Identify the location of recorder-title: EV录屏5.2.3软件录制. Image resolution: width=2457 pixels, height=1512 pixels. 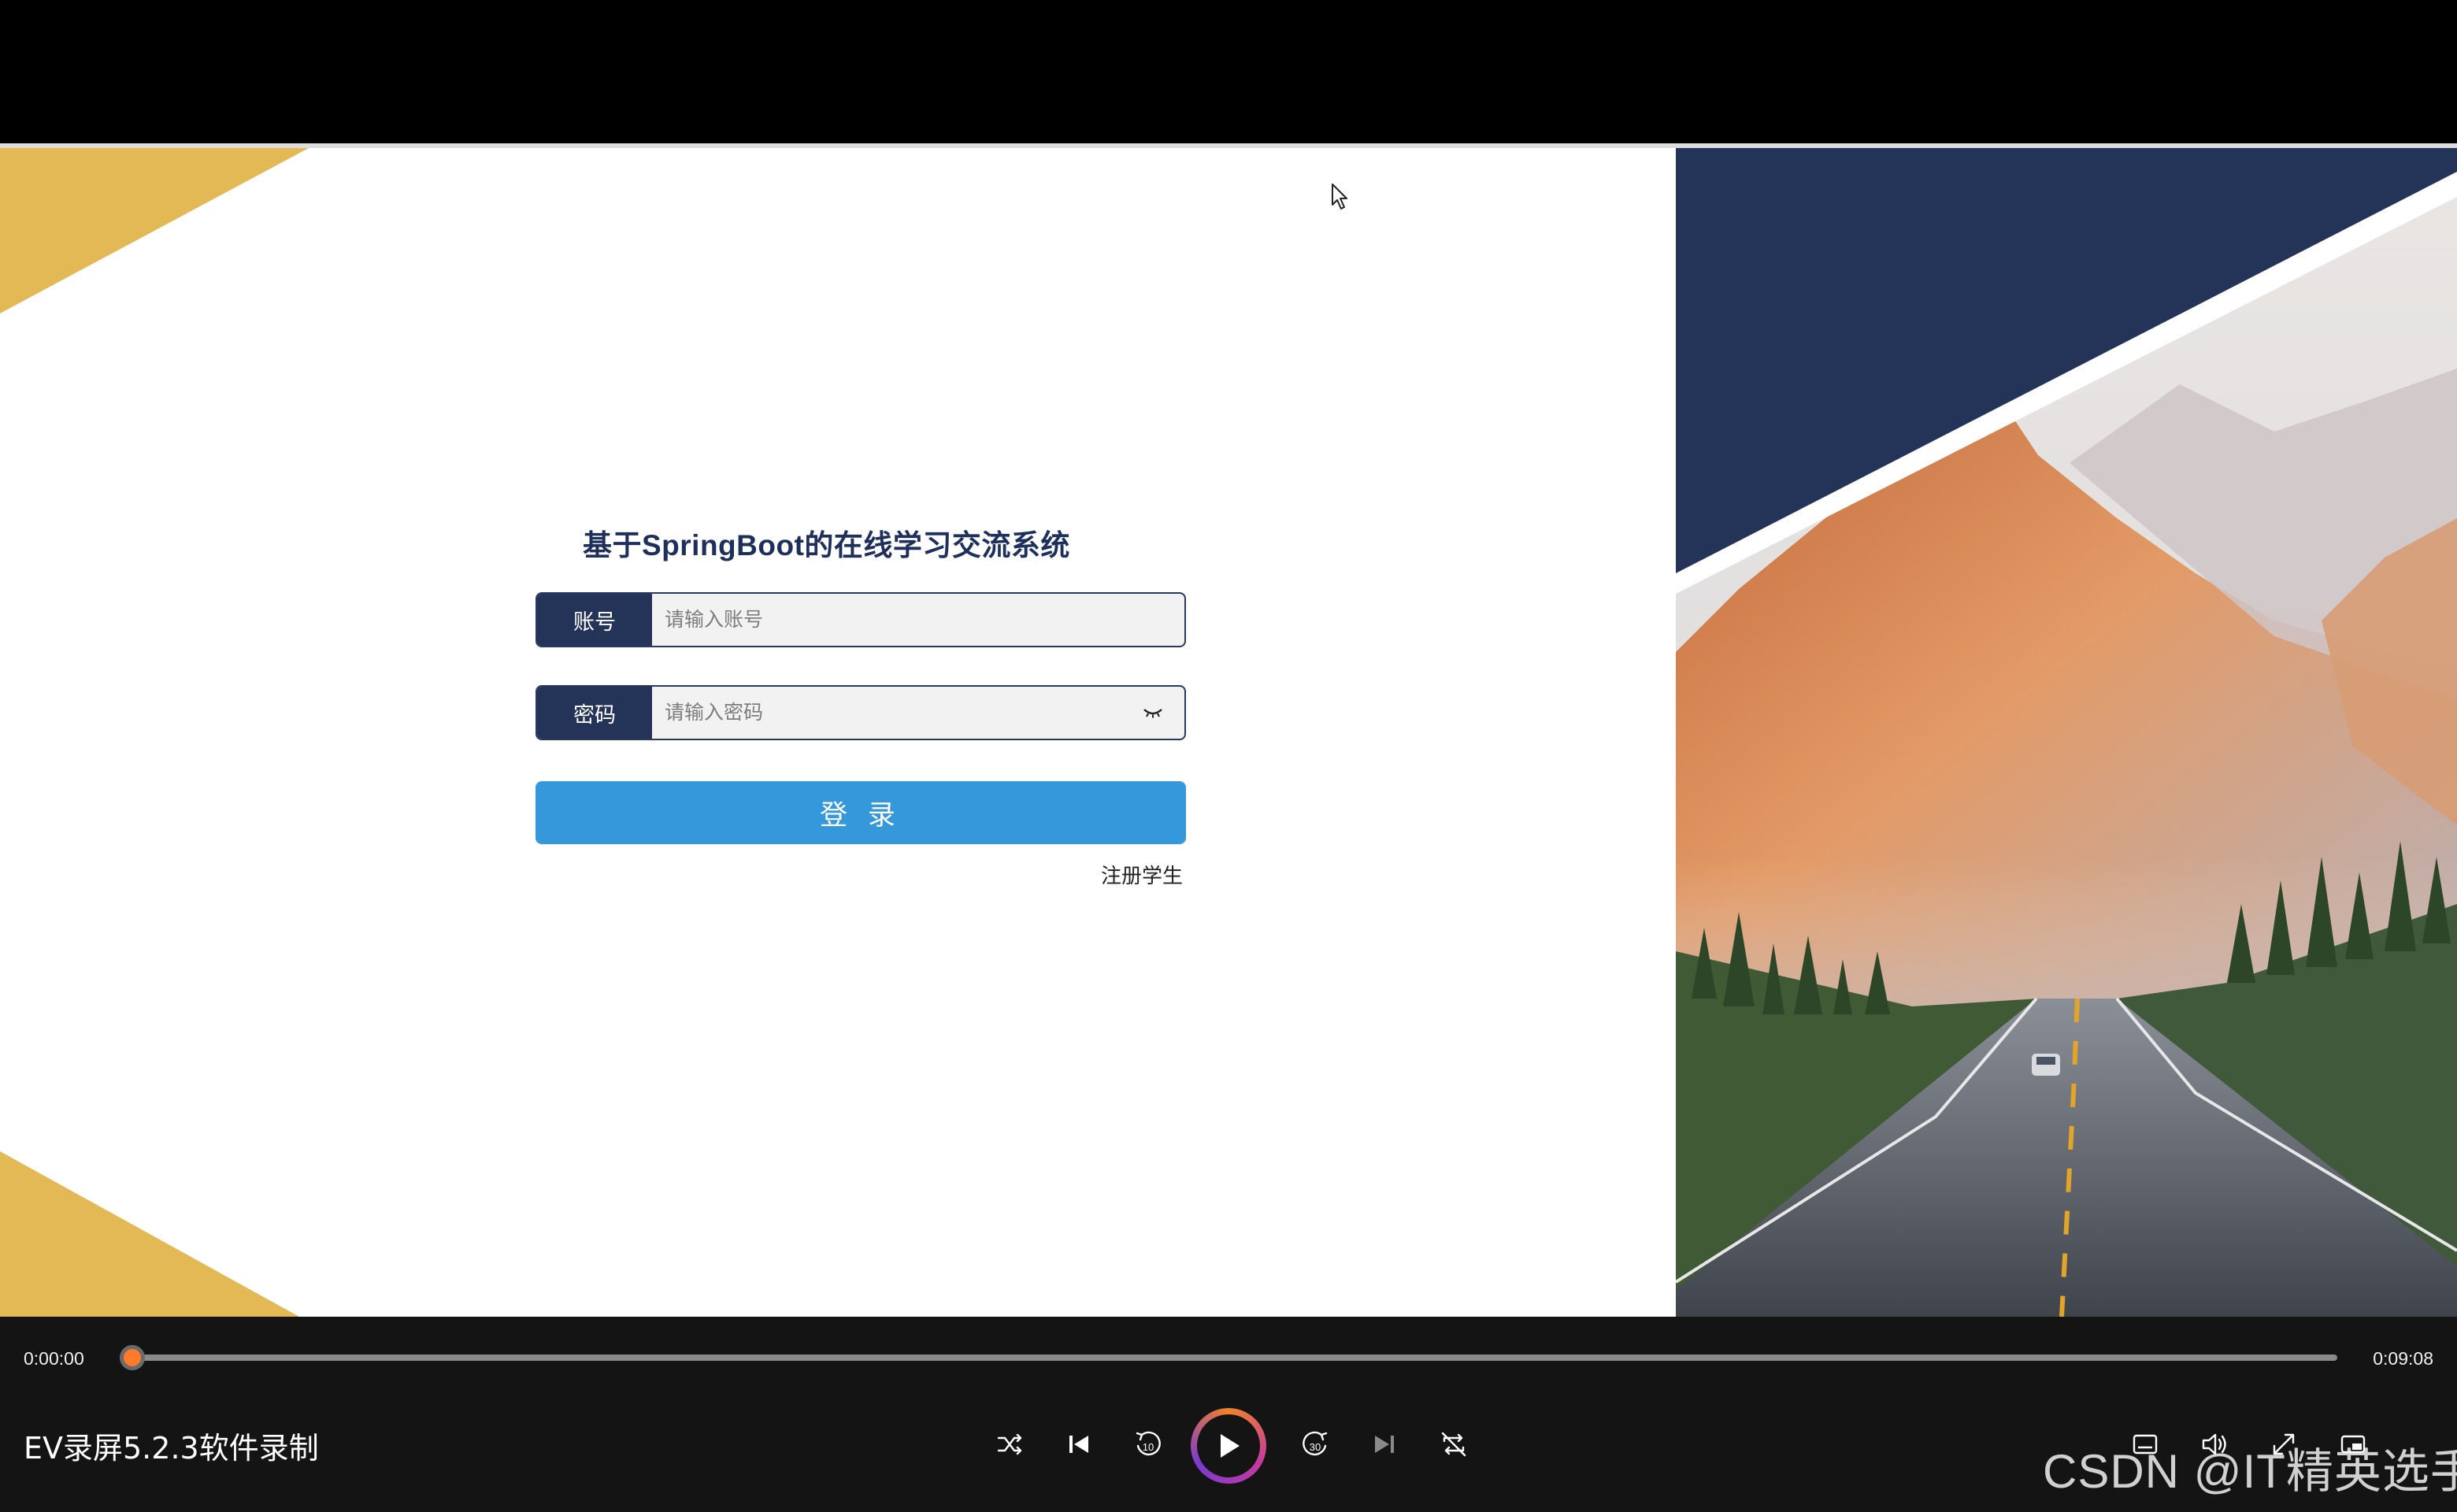
(171, 1448).